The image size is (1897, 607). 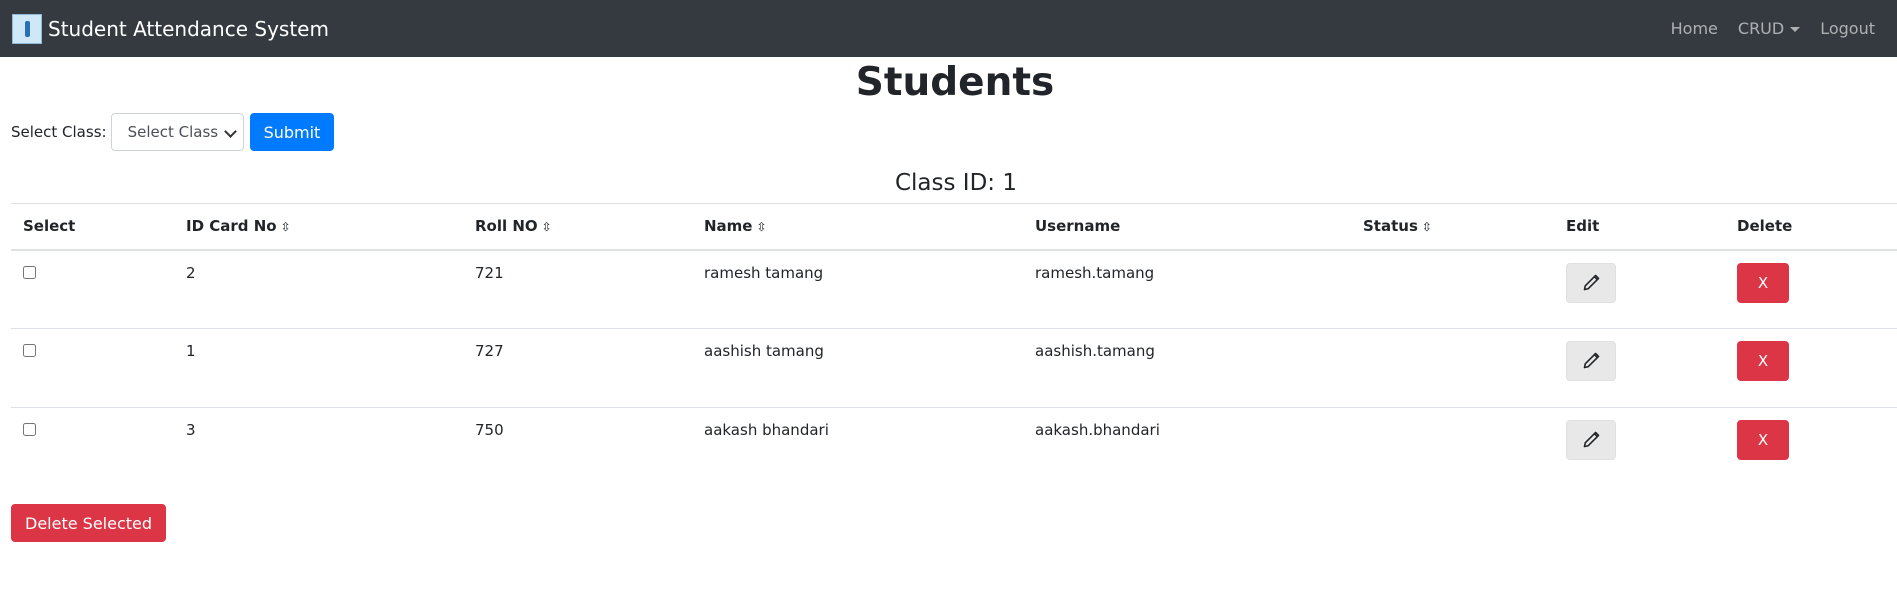 I want to click on header-edit-label: Edit, so click(x=1583, y=226).